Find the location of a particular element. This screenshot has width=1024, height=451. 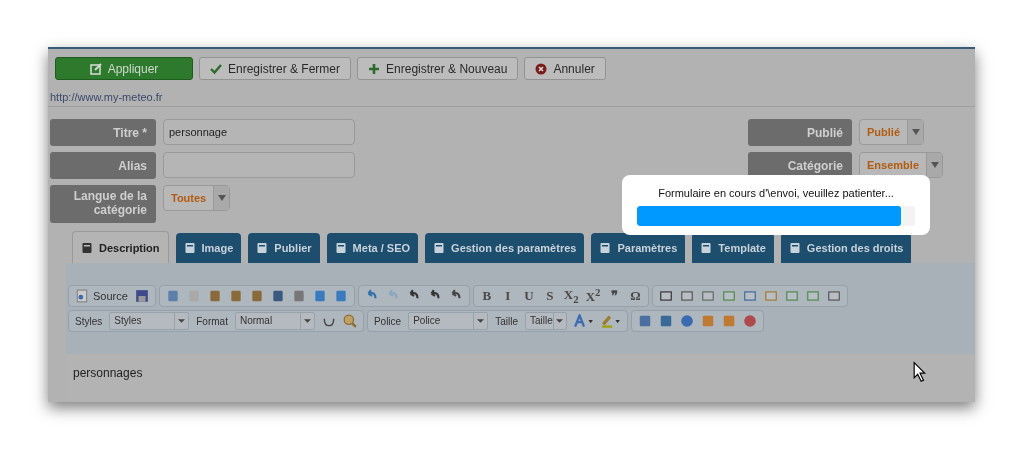

tab: Image is located at coordinates (208, 248).